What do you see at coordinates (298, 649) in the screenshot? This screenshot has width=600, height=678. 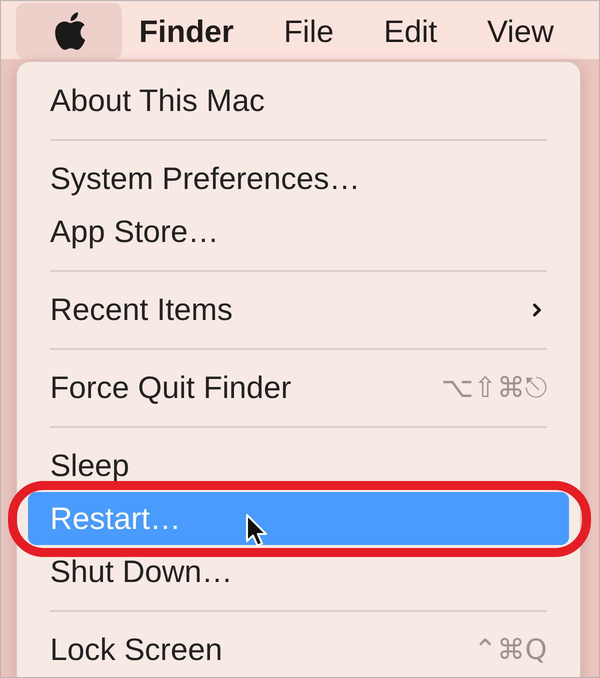 I see `menu-item: Lock Screen ⌃⌘Q` at bounding box center [298, 649].